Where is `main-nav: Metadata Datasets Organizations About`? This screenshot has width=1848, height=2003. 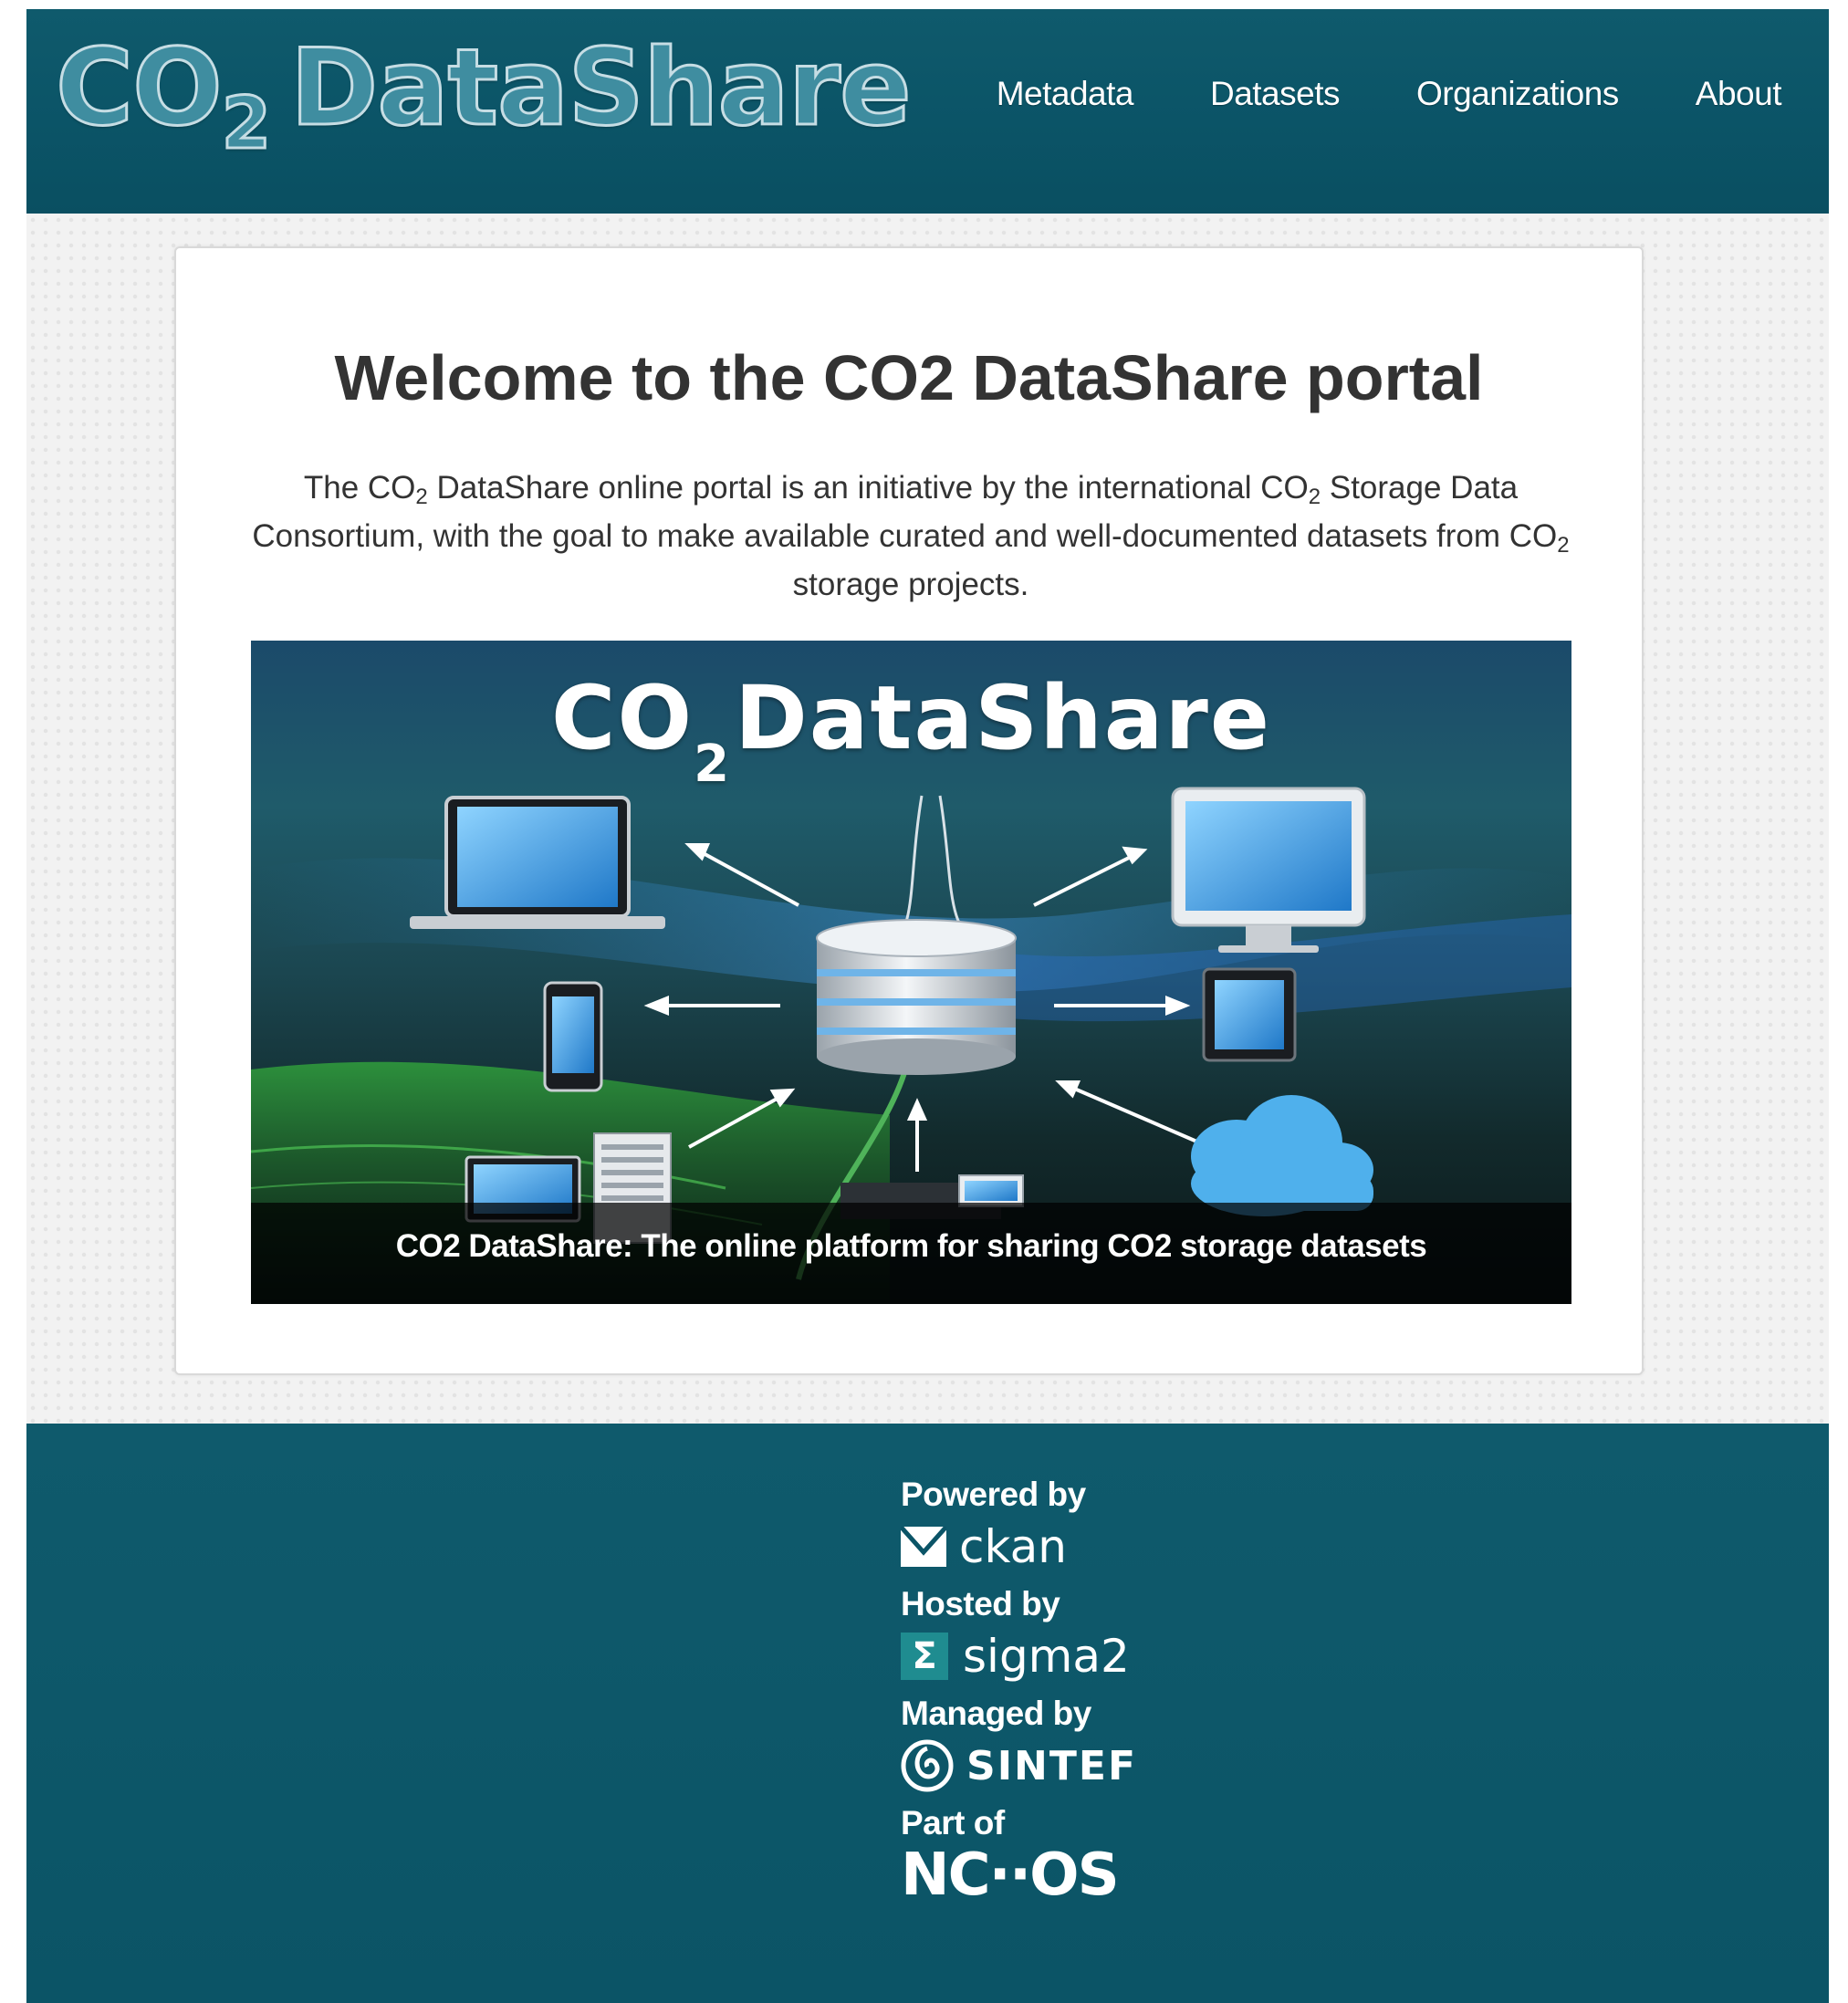
main-nav: Metadata Datasets Organizations About is located at coordinates (1389, 94).